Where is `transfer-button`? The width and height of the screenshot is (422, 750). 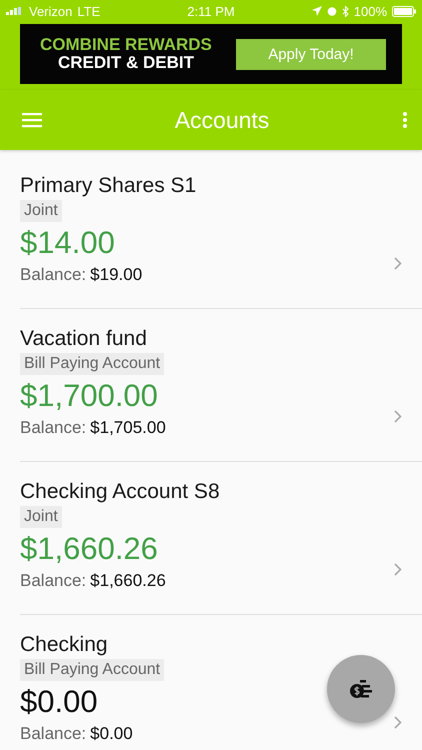 transfer-button is located at coordinates (361, 689).